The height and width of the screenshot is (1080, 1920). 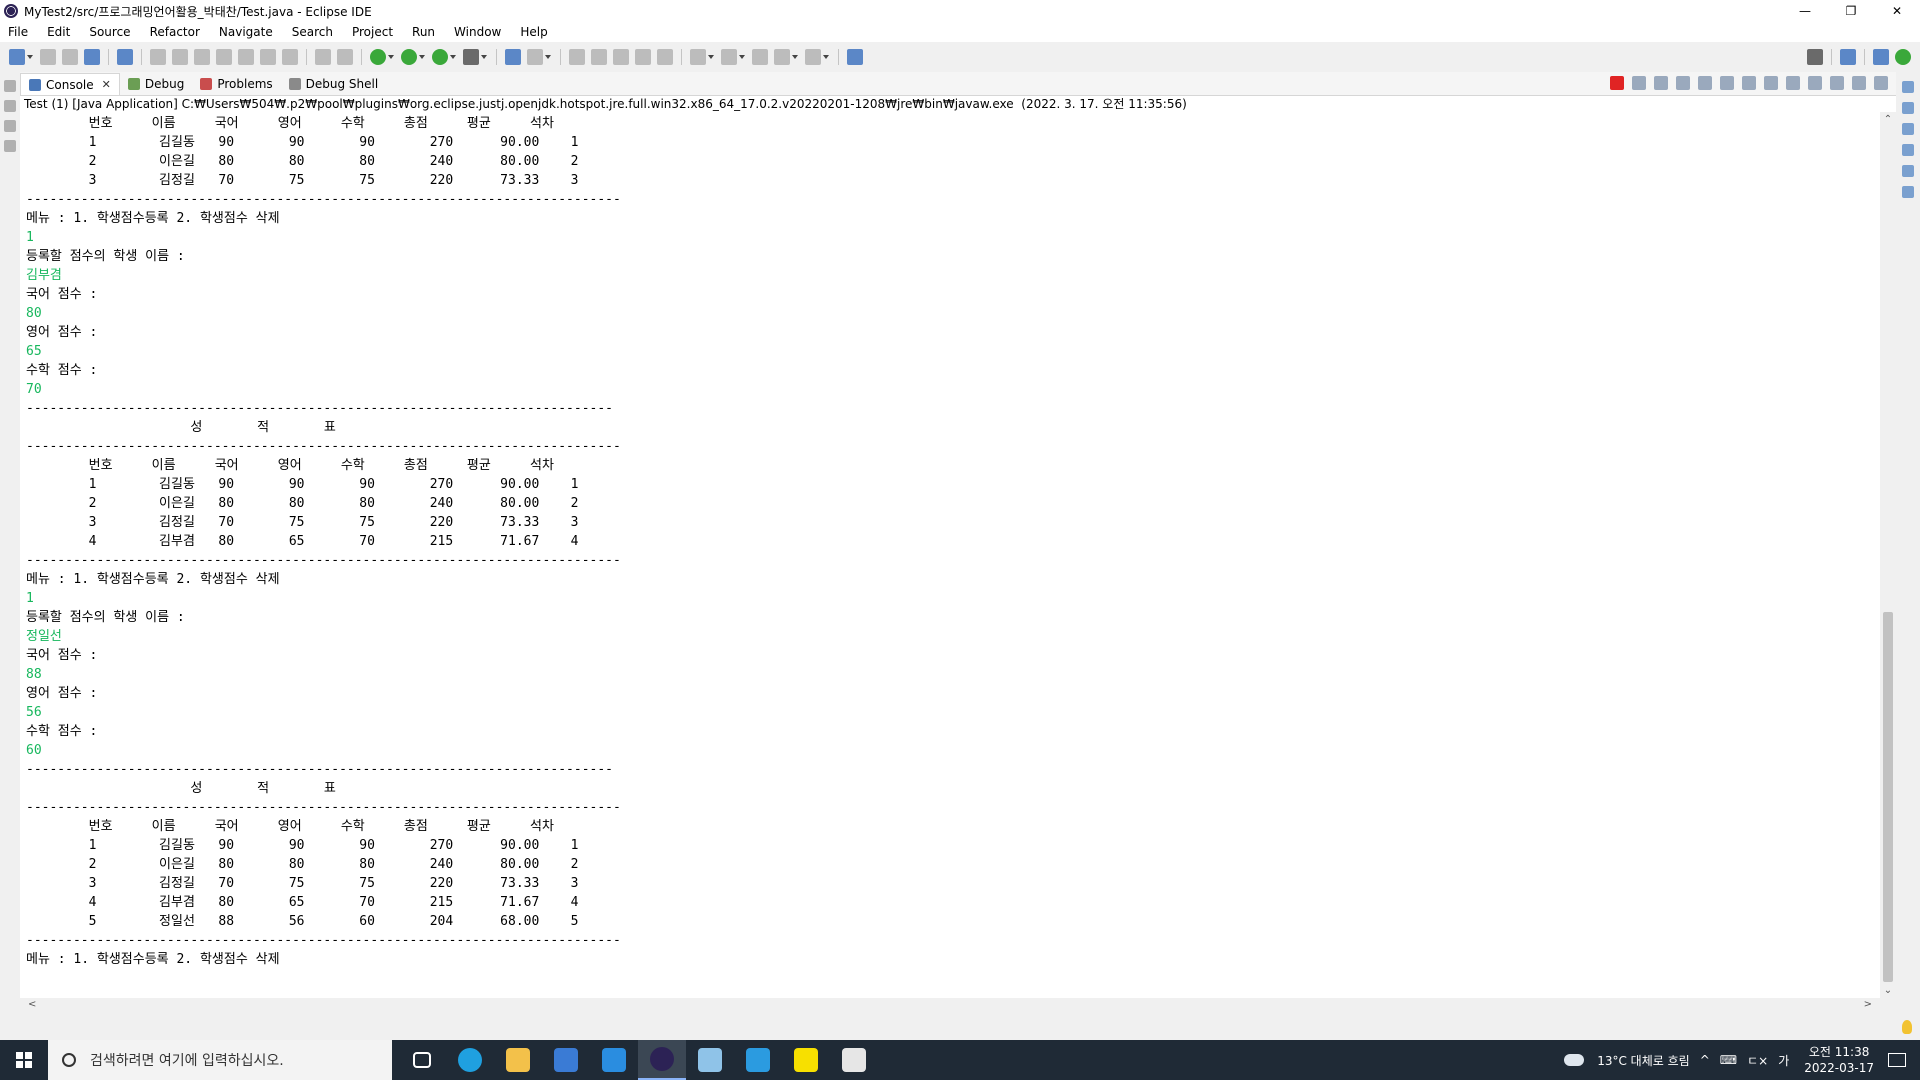 What do you see at coordinates (246, 57) in the screenshot?
I see `step-into-icon` at bounding box center [246, 57].